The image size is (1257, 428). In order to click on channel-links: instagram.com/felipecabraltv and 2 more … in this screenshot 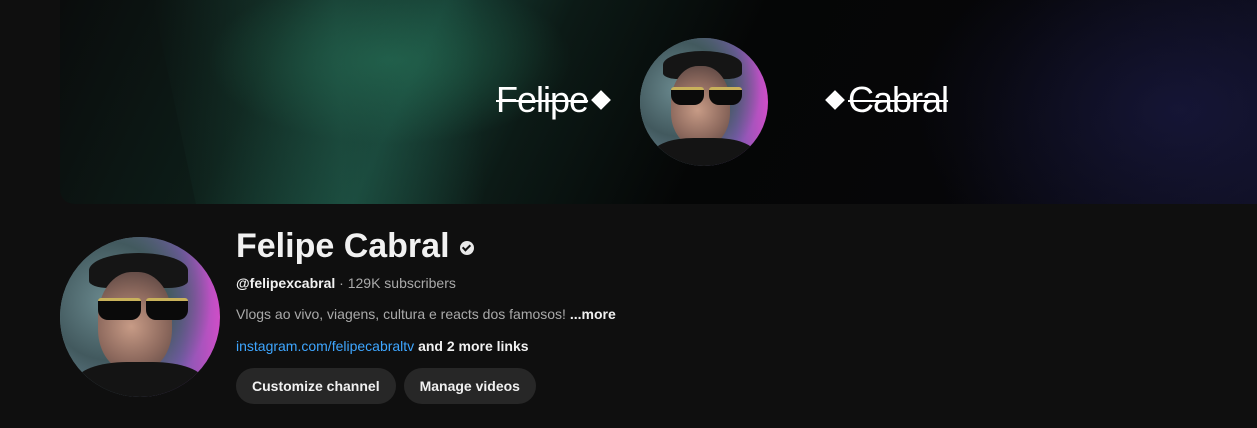, I will do `click(382, 346)`.